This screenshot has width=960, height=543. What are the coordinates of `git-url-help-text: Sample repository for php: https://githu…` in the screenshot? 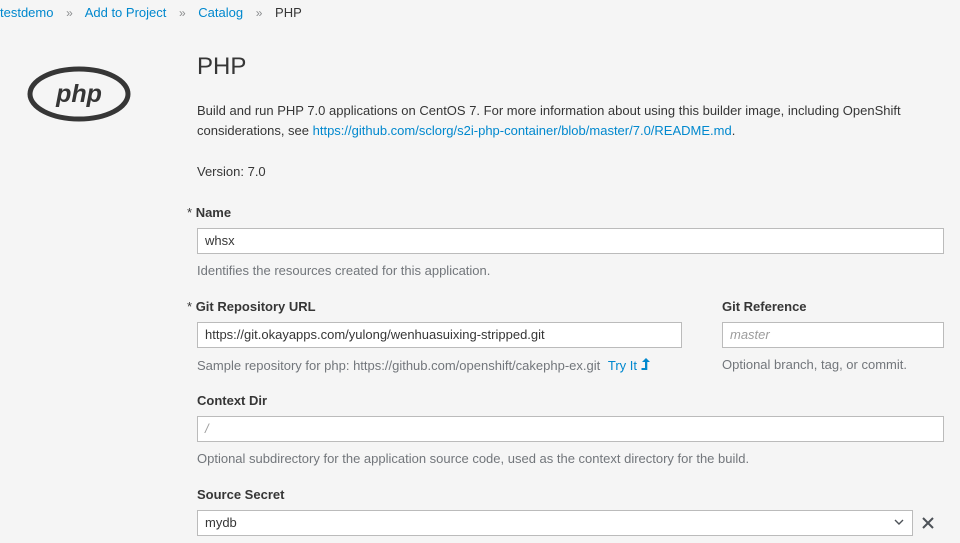 It's located at (399, 365).